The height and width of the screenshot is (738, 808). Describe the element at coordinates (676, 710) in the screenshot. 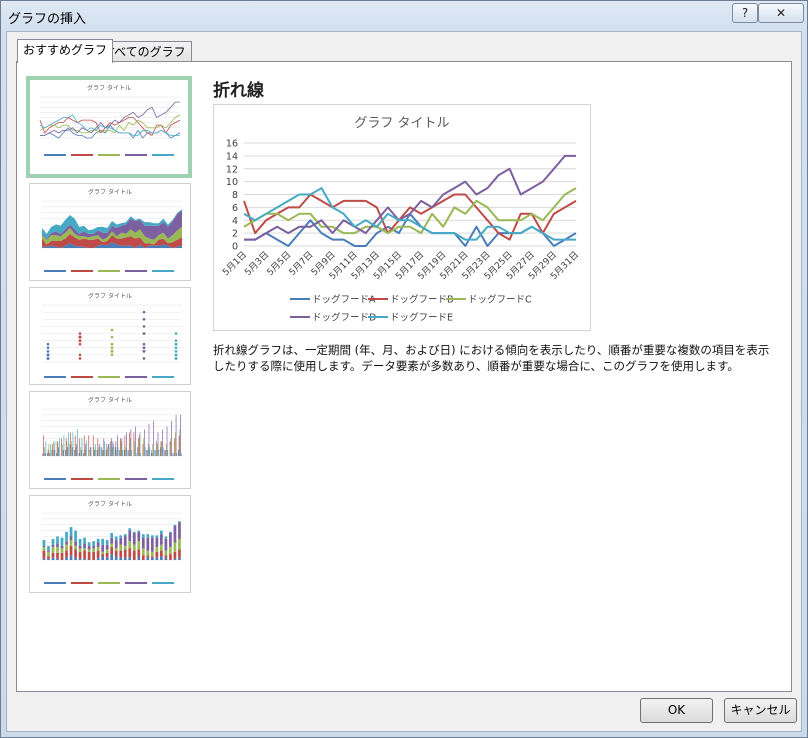

I see `ok-button: OK` at that location.